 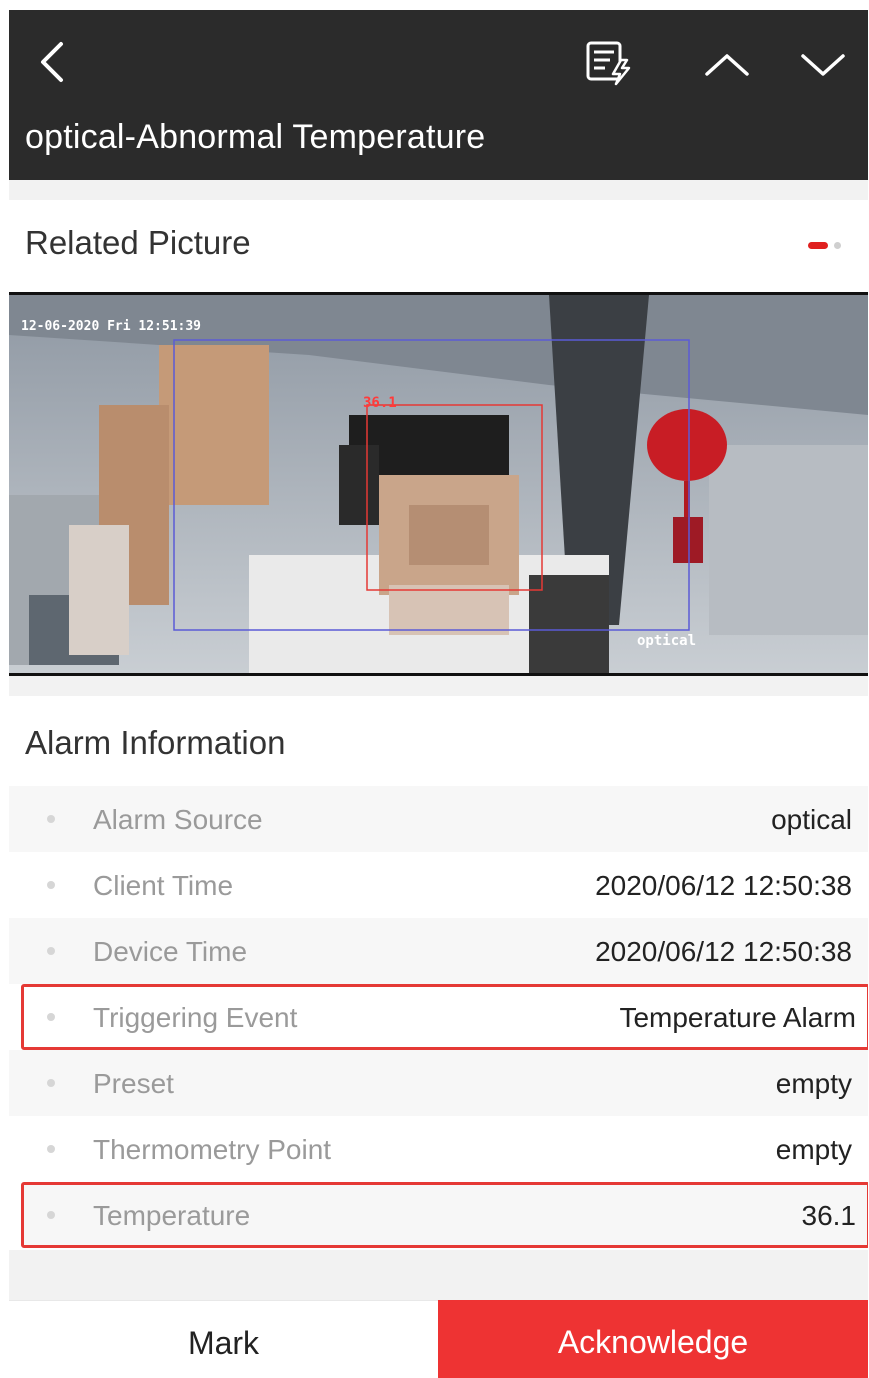 What do you see at coordinates (438, 1083) in the screenshot?
I see `preset-row: Preset empty` at bounding box center [438, 1083].